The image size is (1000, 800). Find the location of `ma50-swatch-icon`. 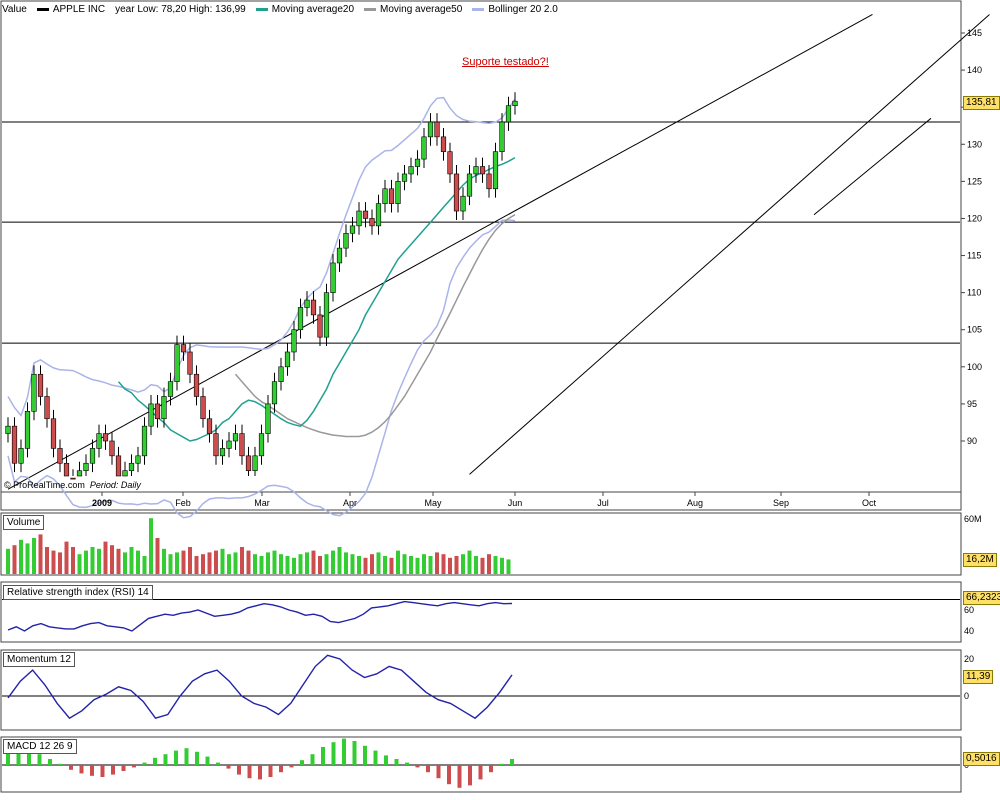

ma50-swatch-icon is located at coordinates (370, 9).